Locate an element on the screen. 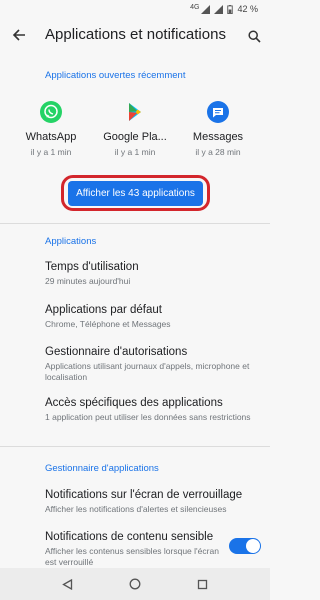 The image size is (320, 600). item-subtitle: 29 minutes aujourd'hui is located at coordinates (154, 281).